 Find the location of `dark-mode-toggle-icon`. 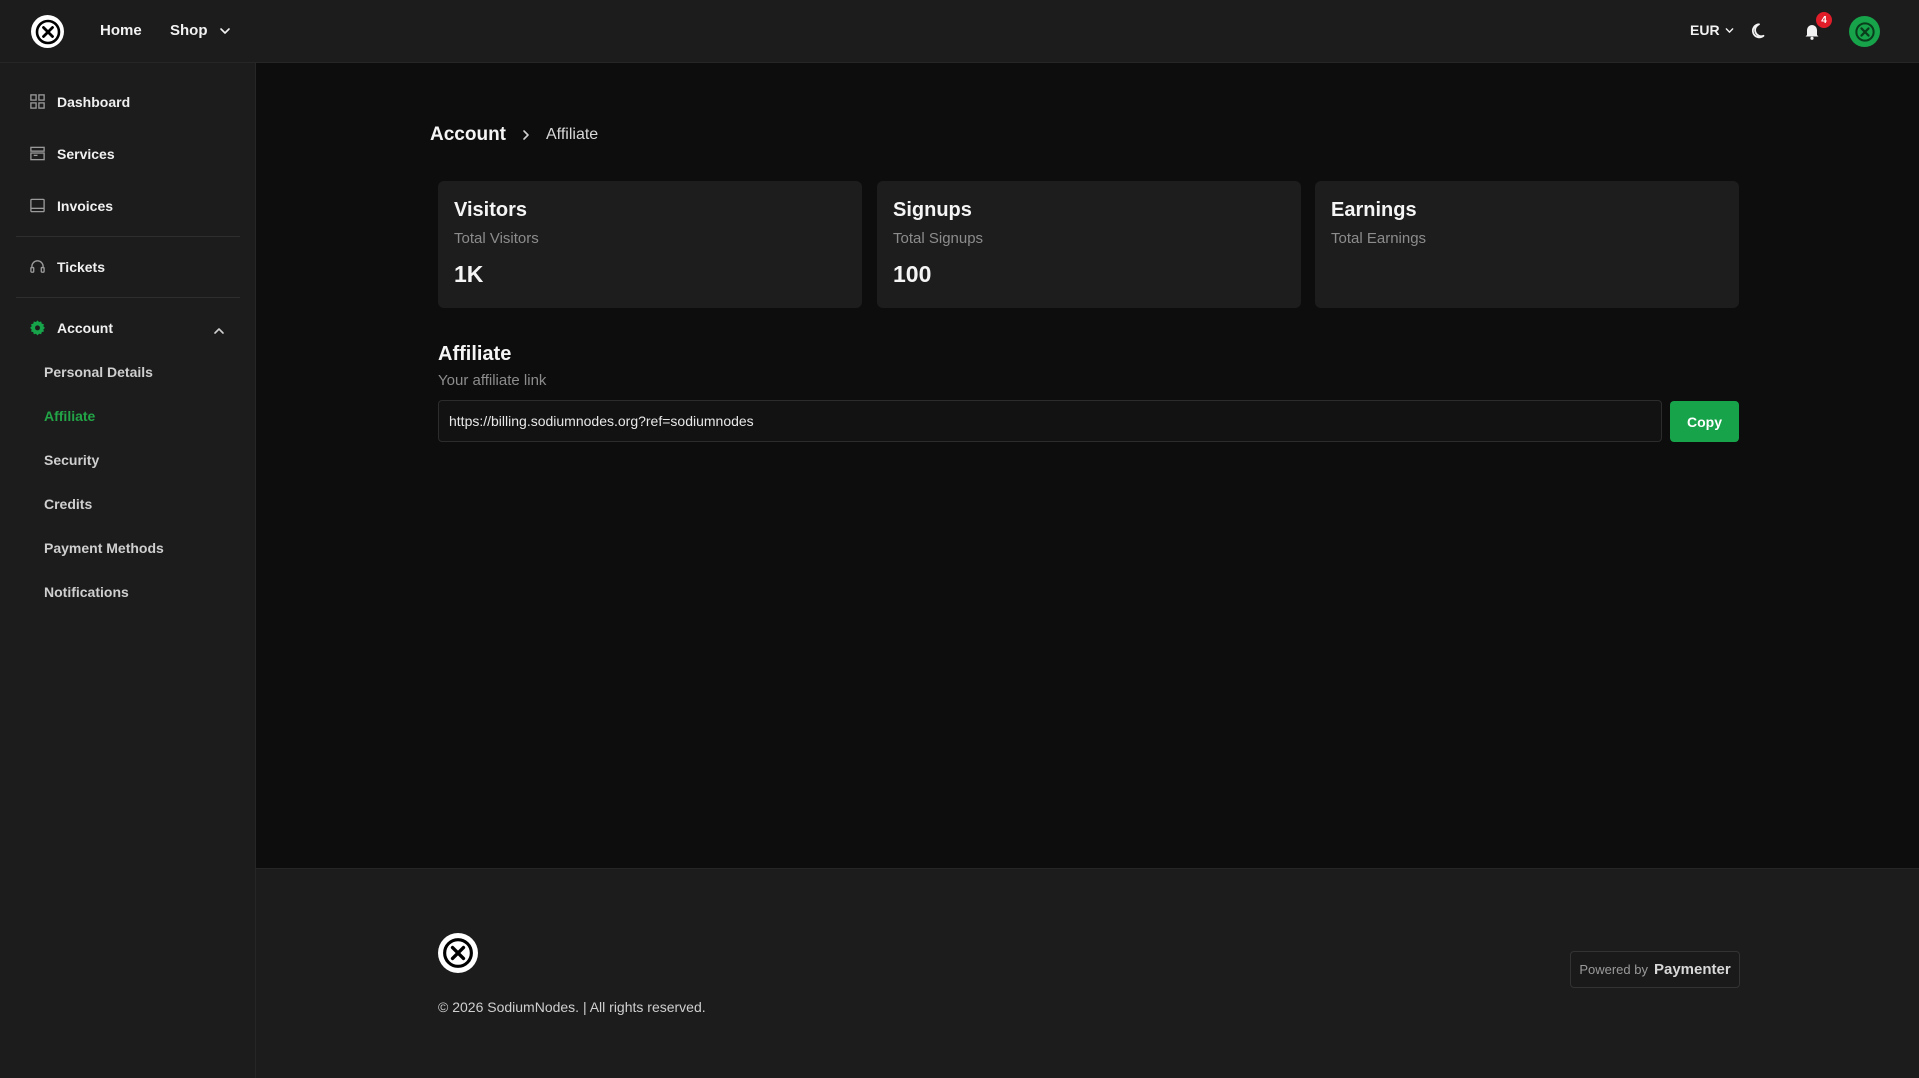

dark-mode-toggle-icon is located at coordinates (1760, 31).